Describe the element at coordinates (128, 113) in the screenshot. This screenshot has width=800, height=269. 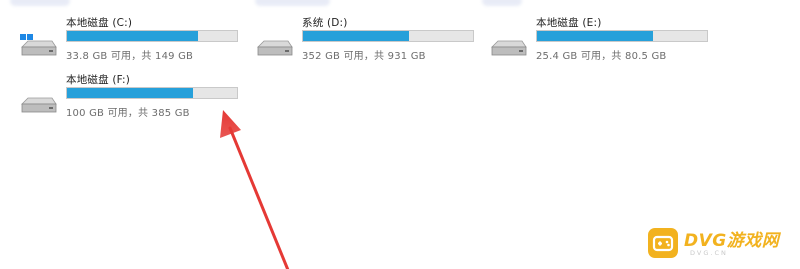
I see `drive-free-space: 100 GB 可用，共 385 GB` at that location.